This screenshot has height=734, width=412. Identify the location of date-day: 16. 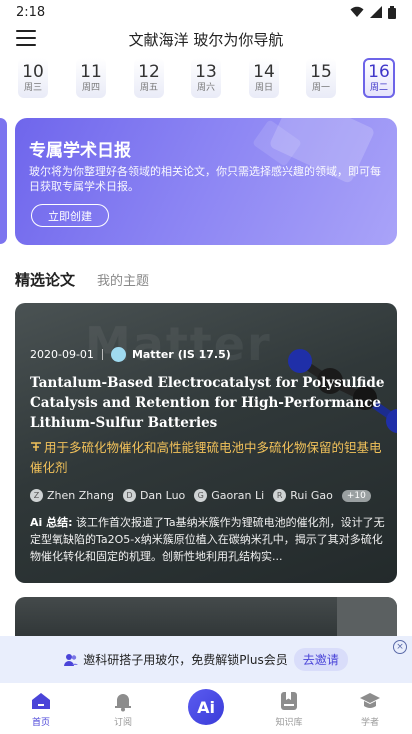
(379, 71).